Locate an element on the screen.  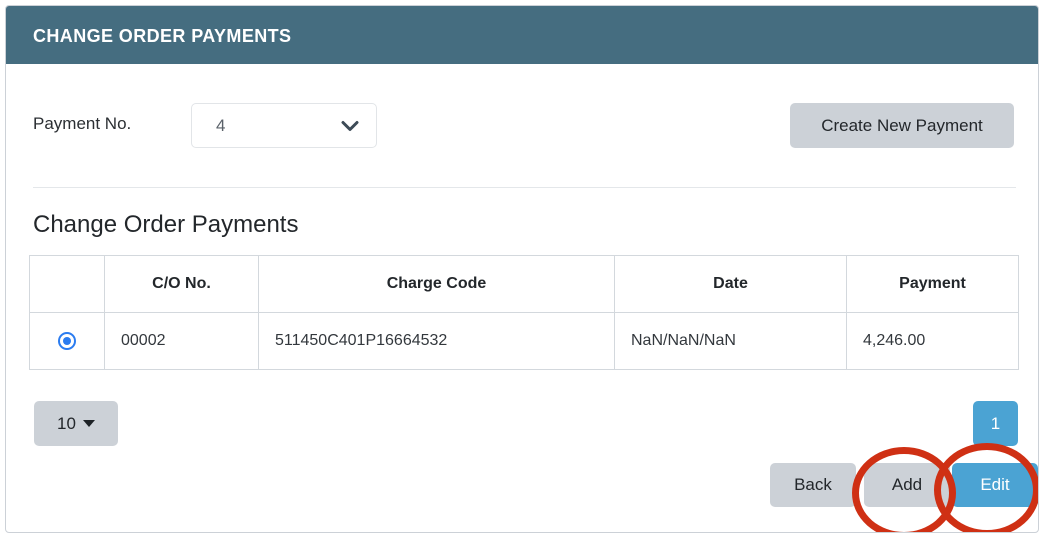
payment-no-select: 4 is located at coordinates (284, 125).